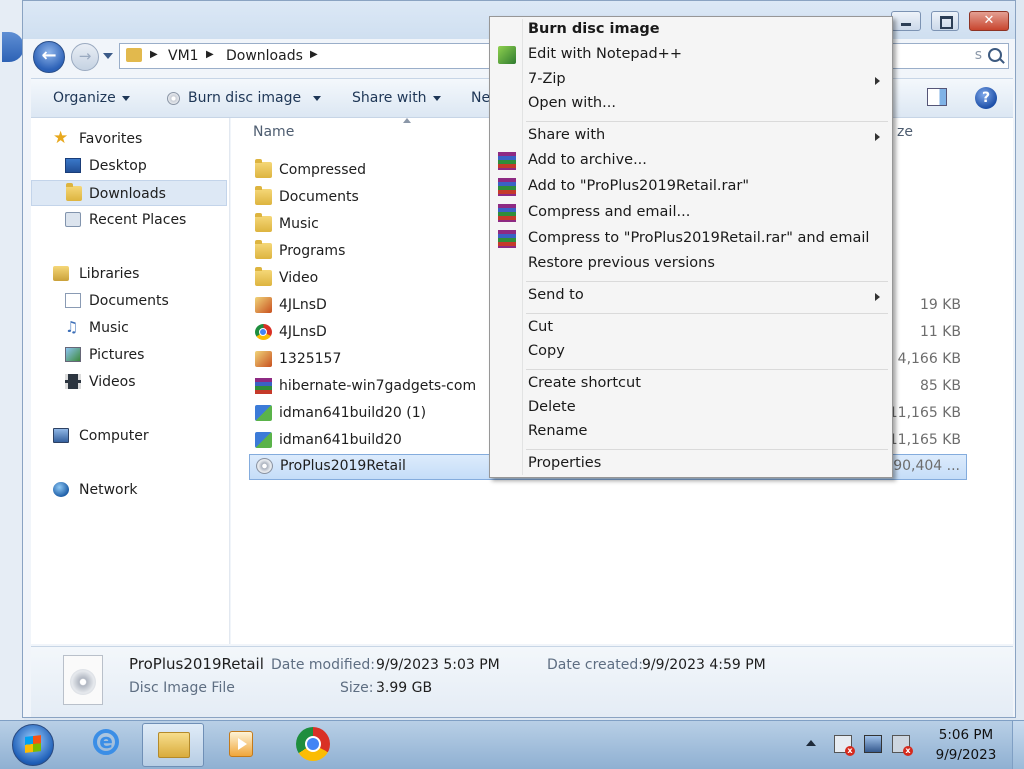 This screenshot has width=1024, height=769. I want to click on menu-item-rename: Rename, so click(691, 433).